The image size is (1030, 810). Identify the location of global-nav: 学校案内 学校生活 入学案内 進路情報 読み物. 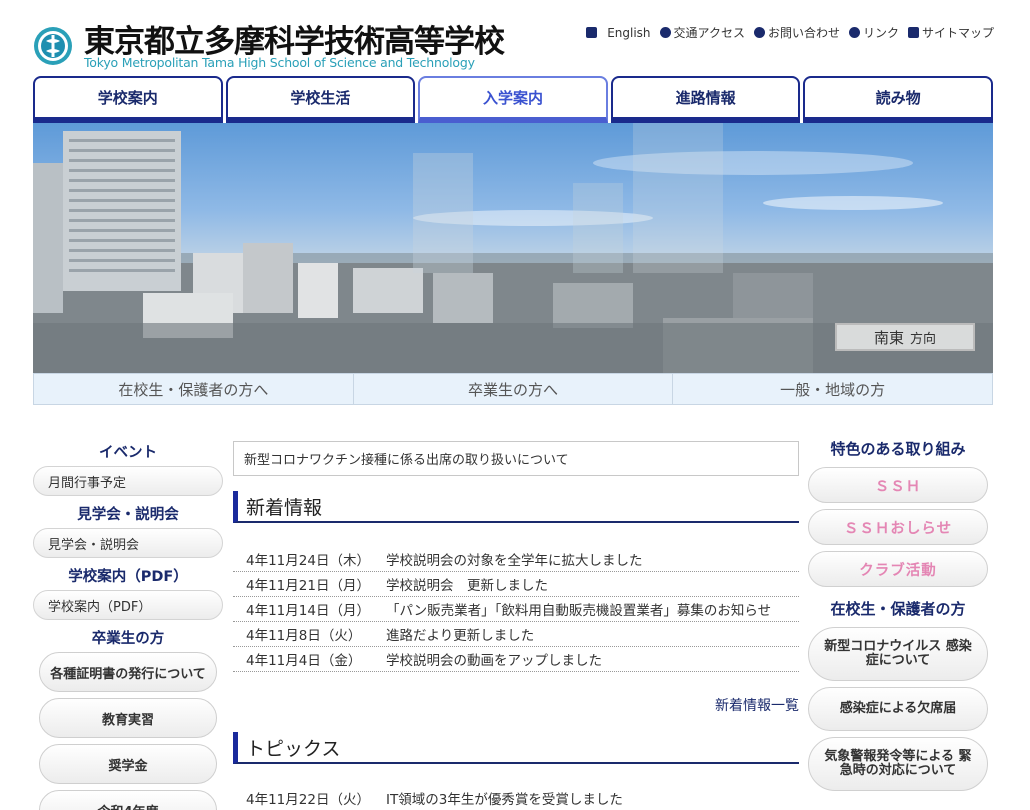
(513, 99).